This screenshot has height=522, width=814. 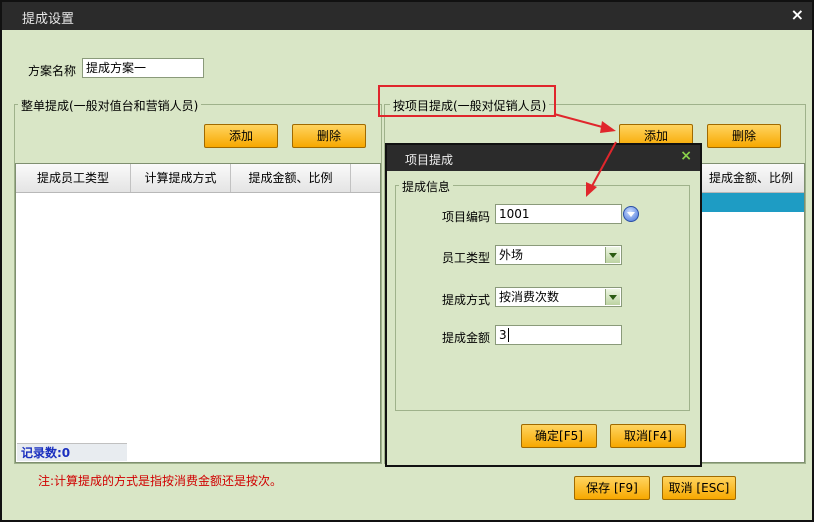 What do you see at coordinates (407, 16) in the screenshot?
I see `title-bar: 提成设置 ×` at bounding box center [407, 16].